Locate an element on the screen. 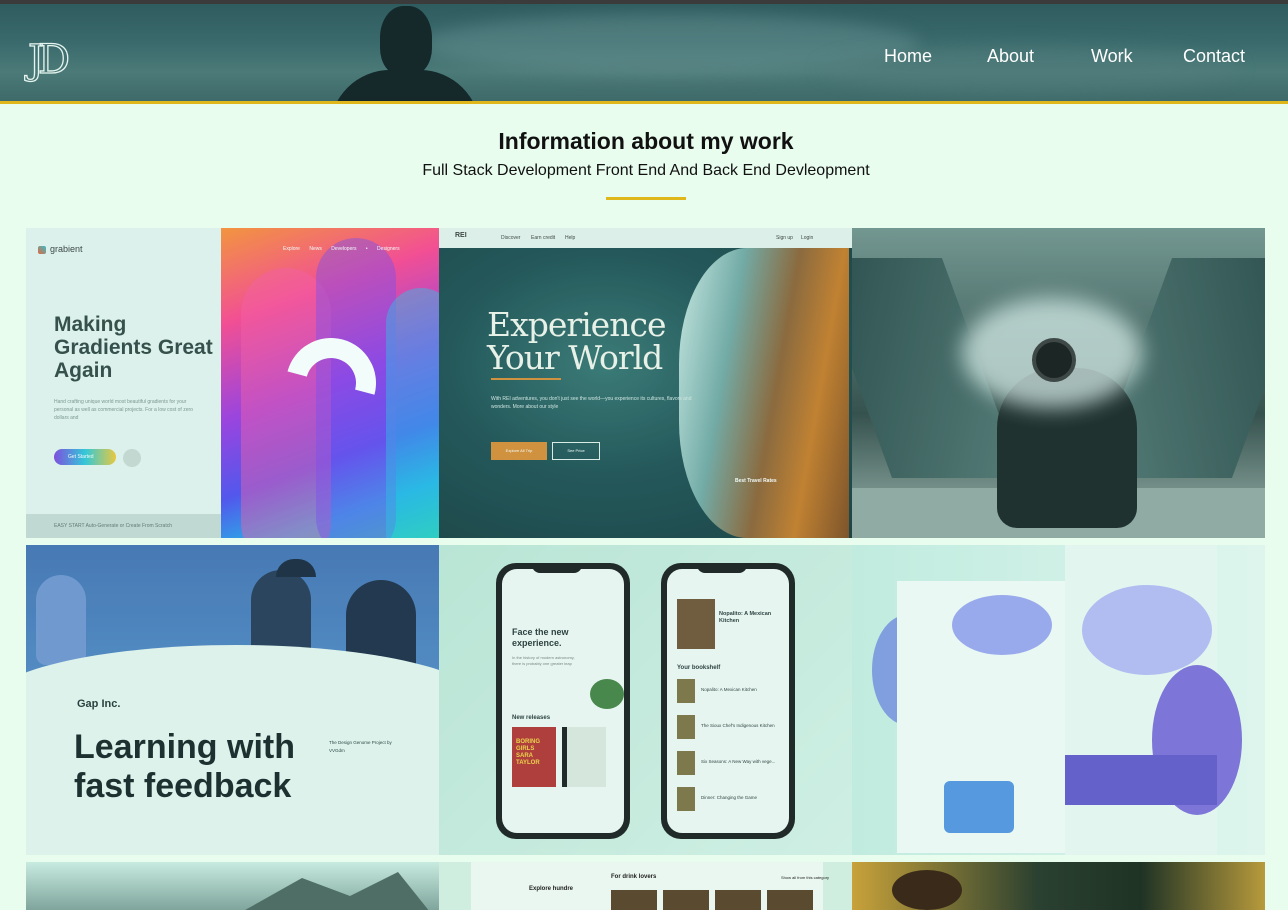 The image size is (1288, 910). plant-image is located at coordinates (607, 694).